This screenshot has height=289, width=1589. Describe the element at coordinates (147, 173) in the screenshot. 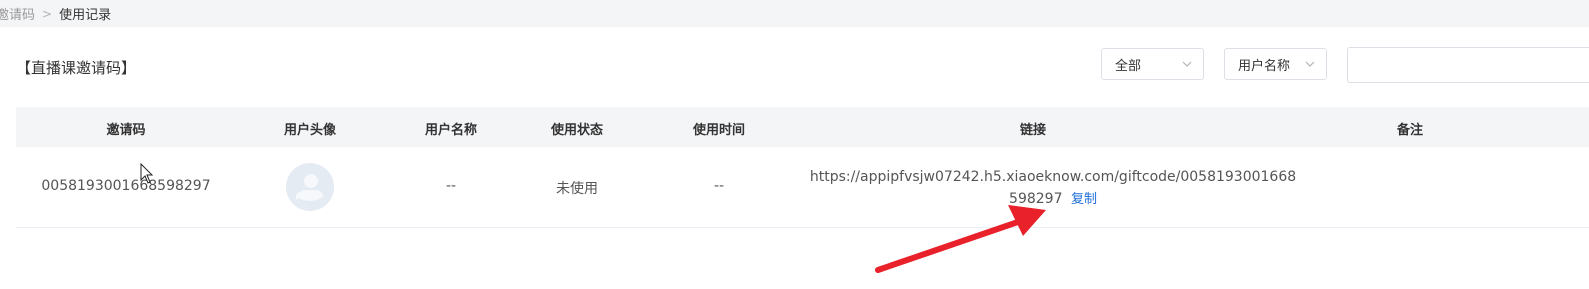

I see `mouse-cursor-icon` at that location.